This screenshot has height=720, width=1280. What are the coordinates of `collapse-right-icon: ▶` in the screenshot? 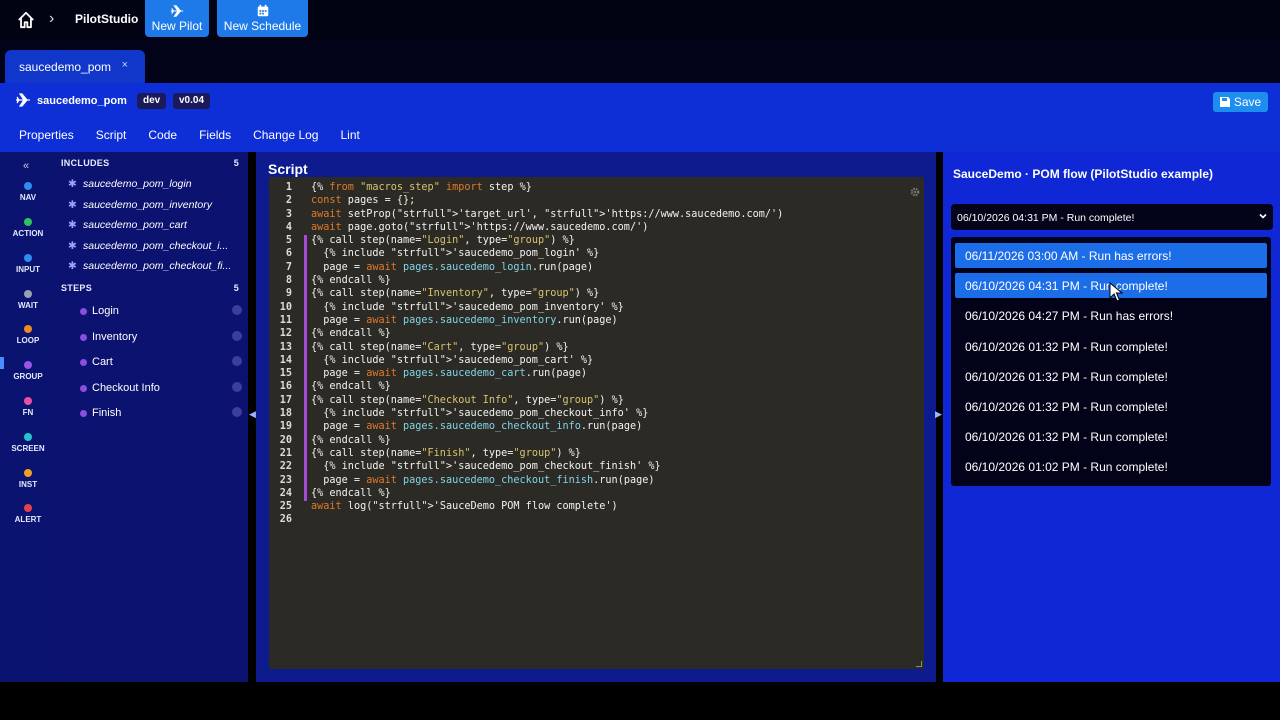 It's located at (938, 414).